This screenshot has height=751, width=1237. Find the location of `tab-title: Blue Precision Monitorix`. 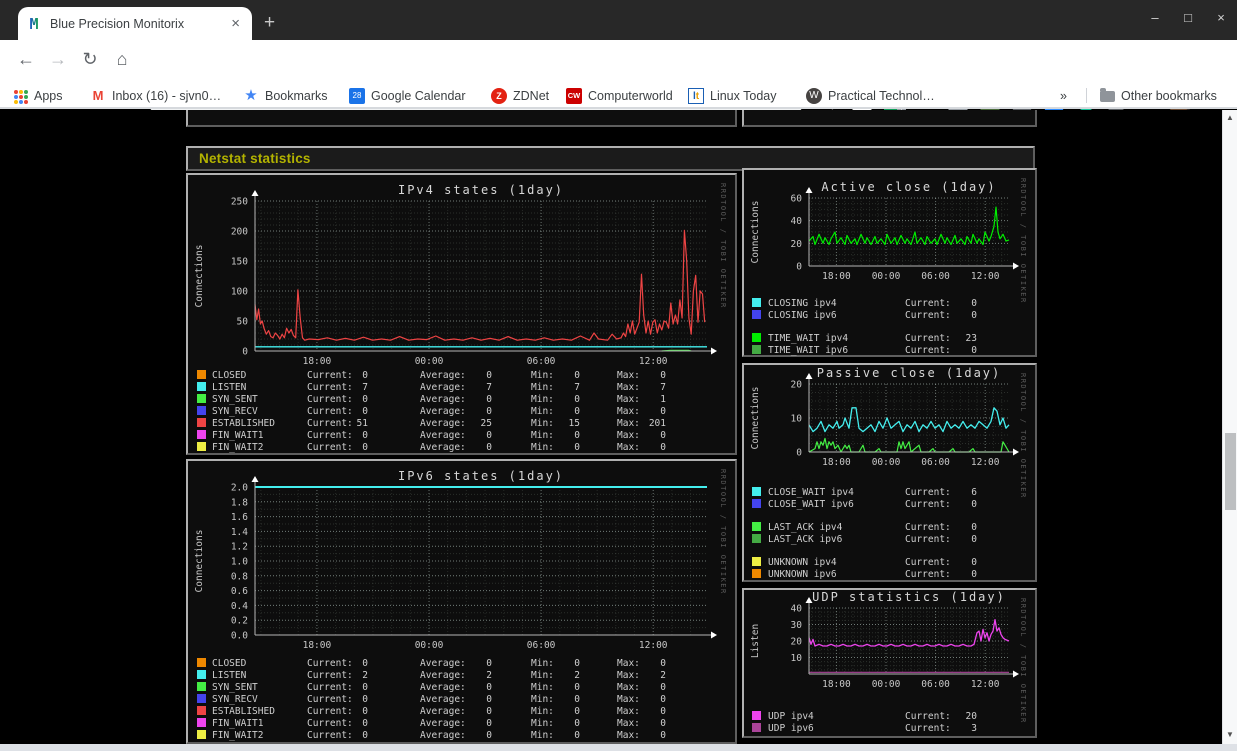

tab-title: Blue Precision Monitorix is located at coordinates (117, 23).